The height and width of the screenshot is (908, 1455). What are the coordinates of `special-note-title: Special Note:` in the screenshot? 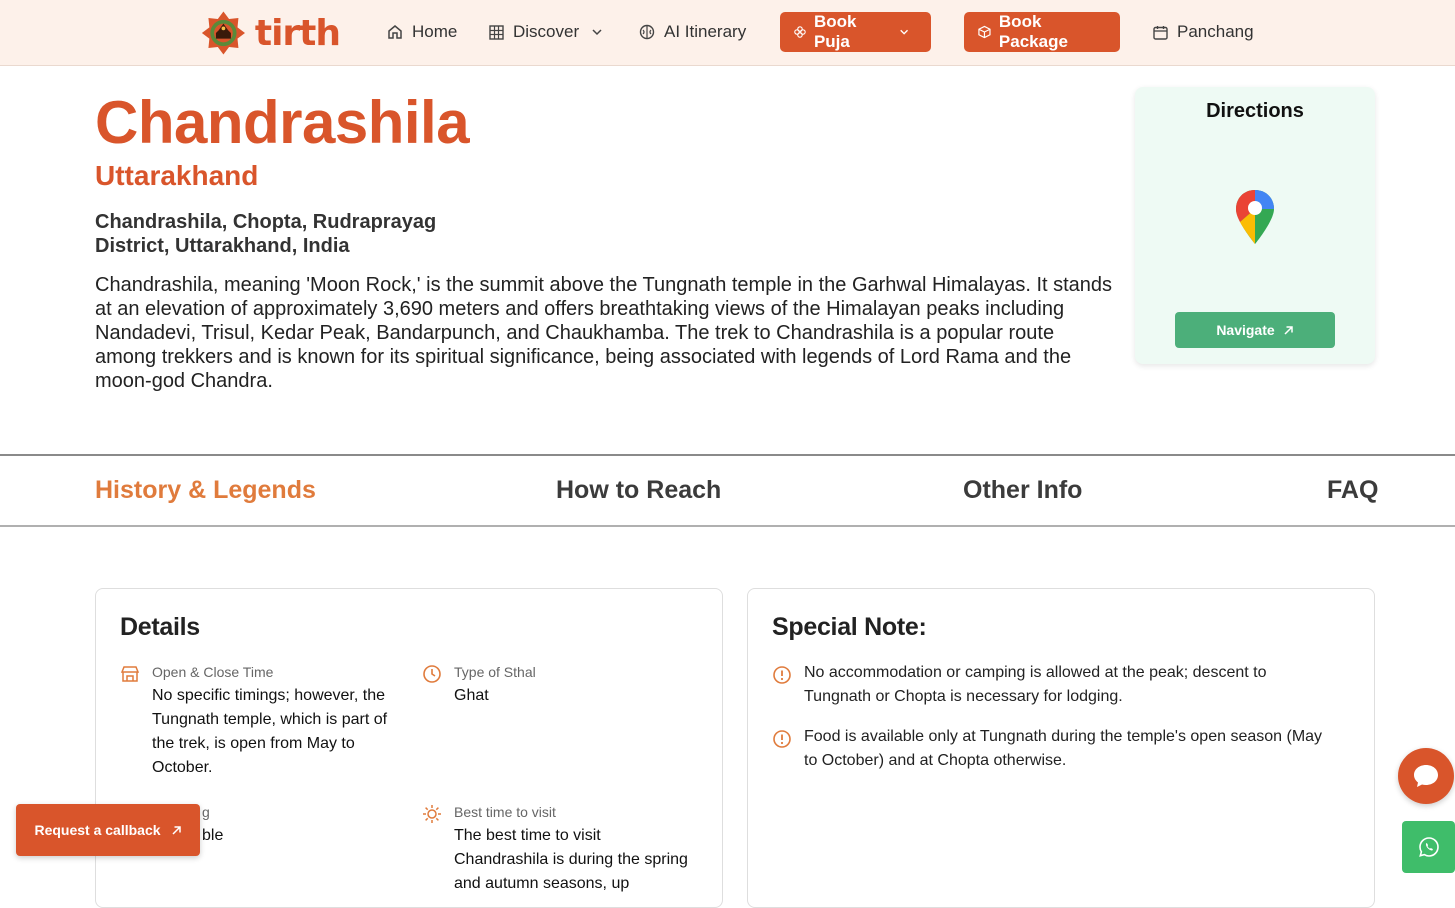 It's located at (849, 627).